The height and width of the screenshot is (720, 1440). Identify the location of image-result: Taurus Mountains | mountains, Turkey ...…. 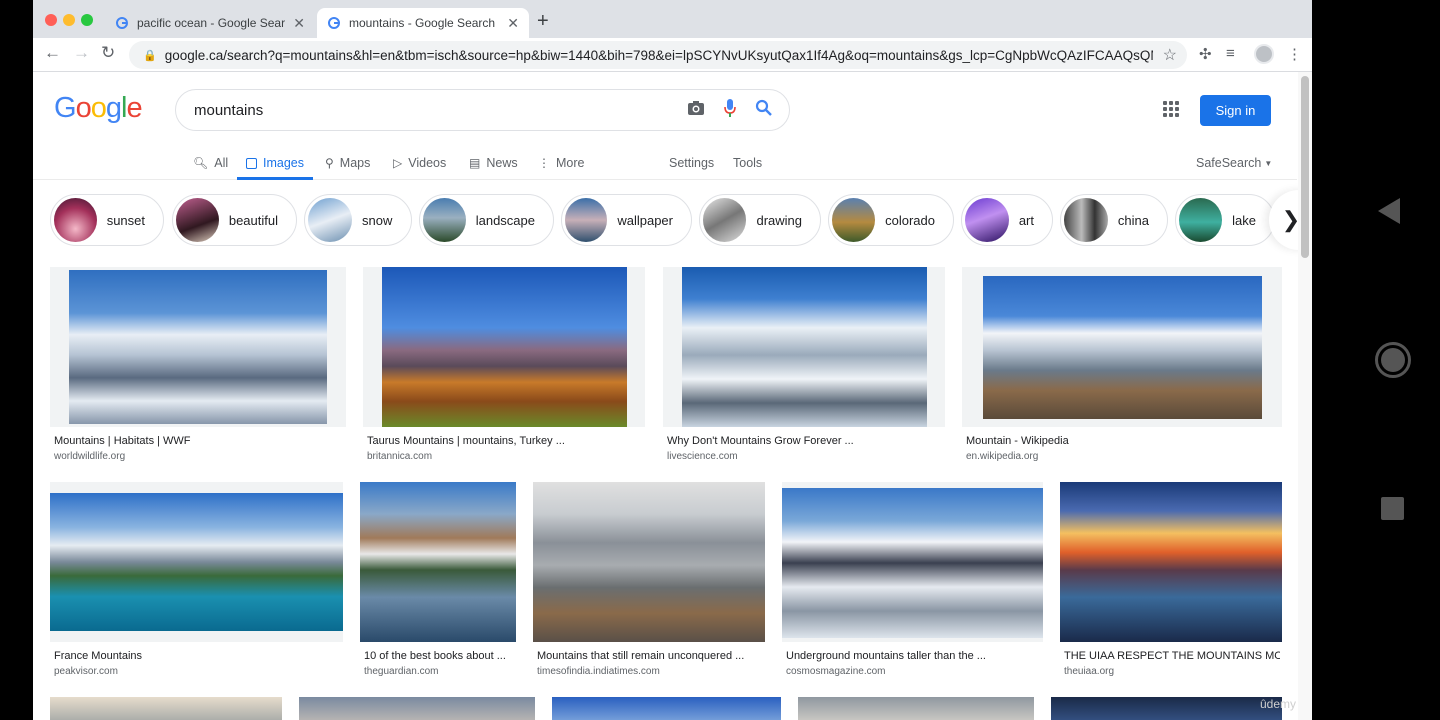
(504, 367).